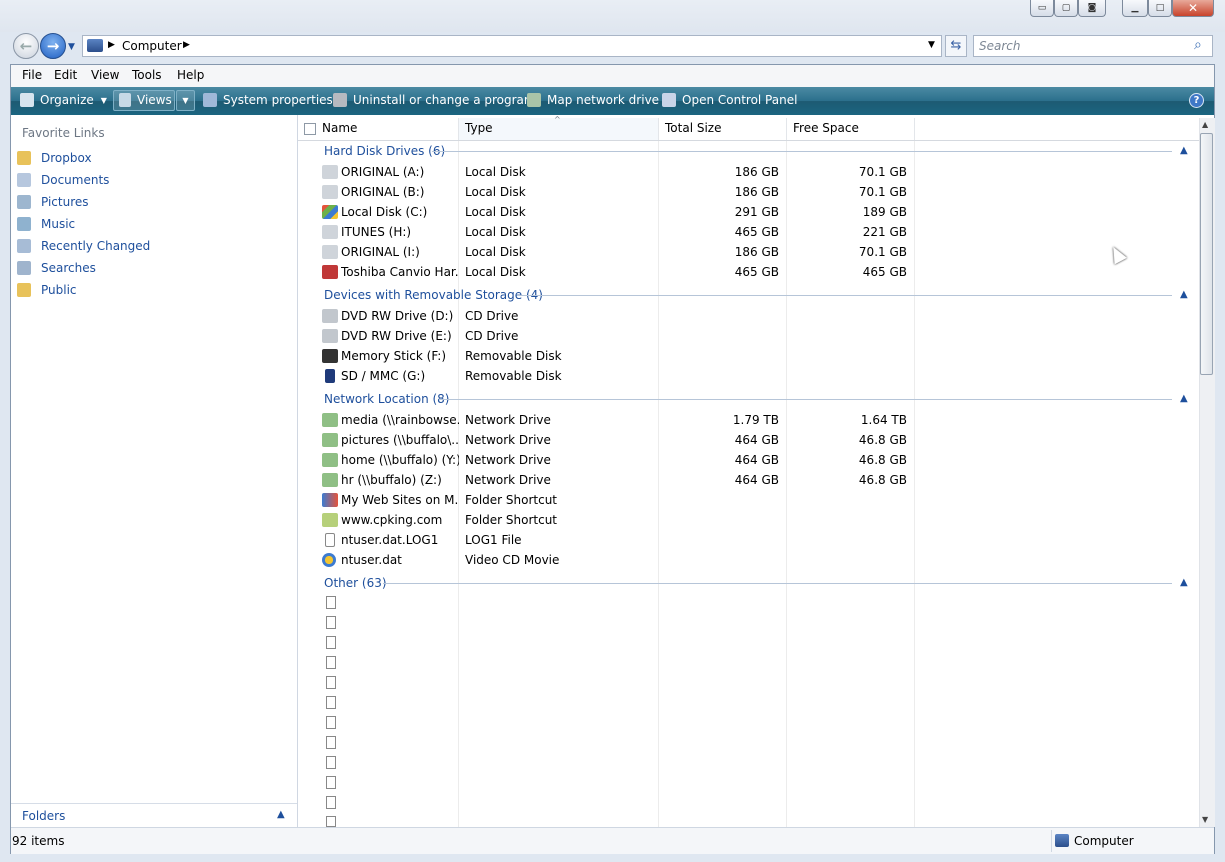 This screenshot has height=862, width=1225. Describe the element at coordinates (32, 75) in the screenshot. I see `menu-file: File` at that location.